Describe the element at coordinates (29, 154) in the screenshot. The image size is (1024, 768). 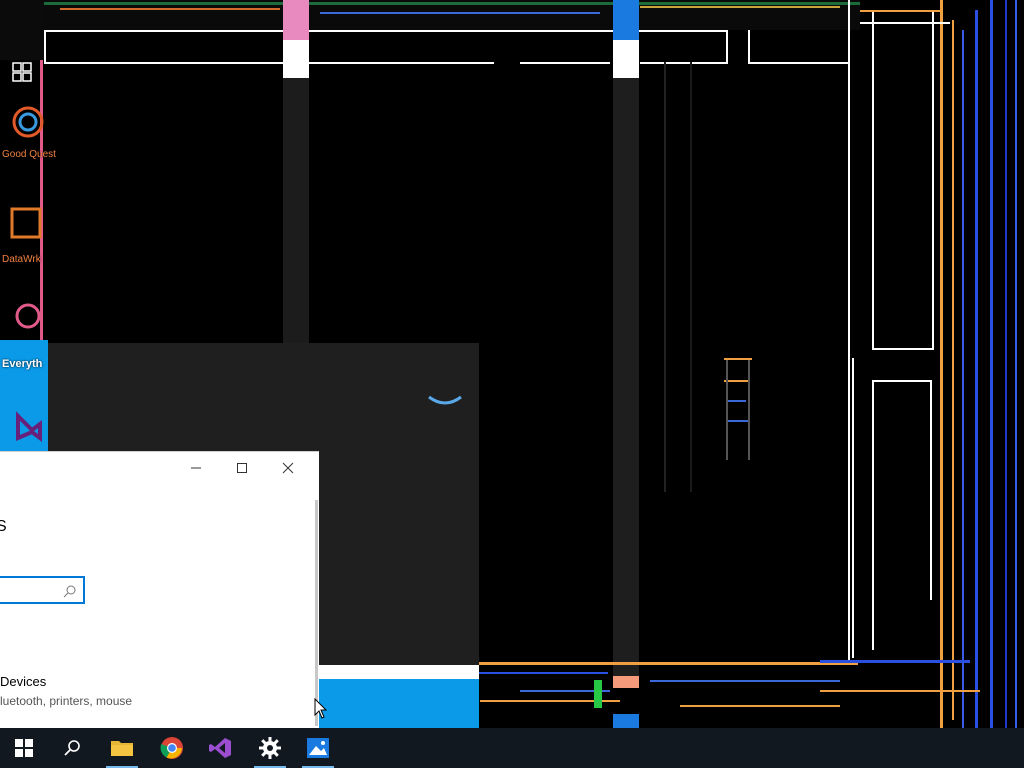
I see `desktop-icon-label: Good Quest` at that location.